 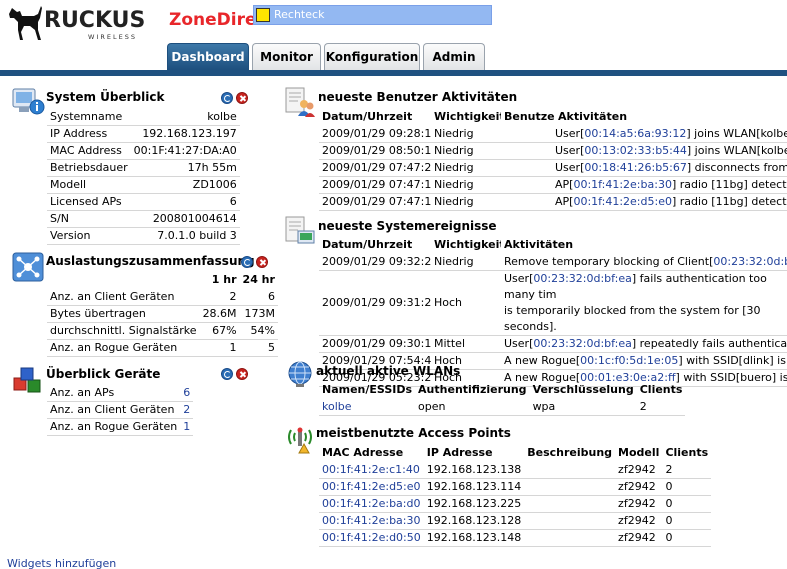 I want to click on brand-name: RUCKUS, so click(x=95, y=20).